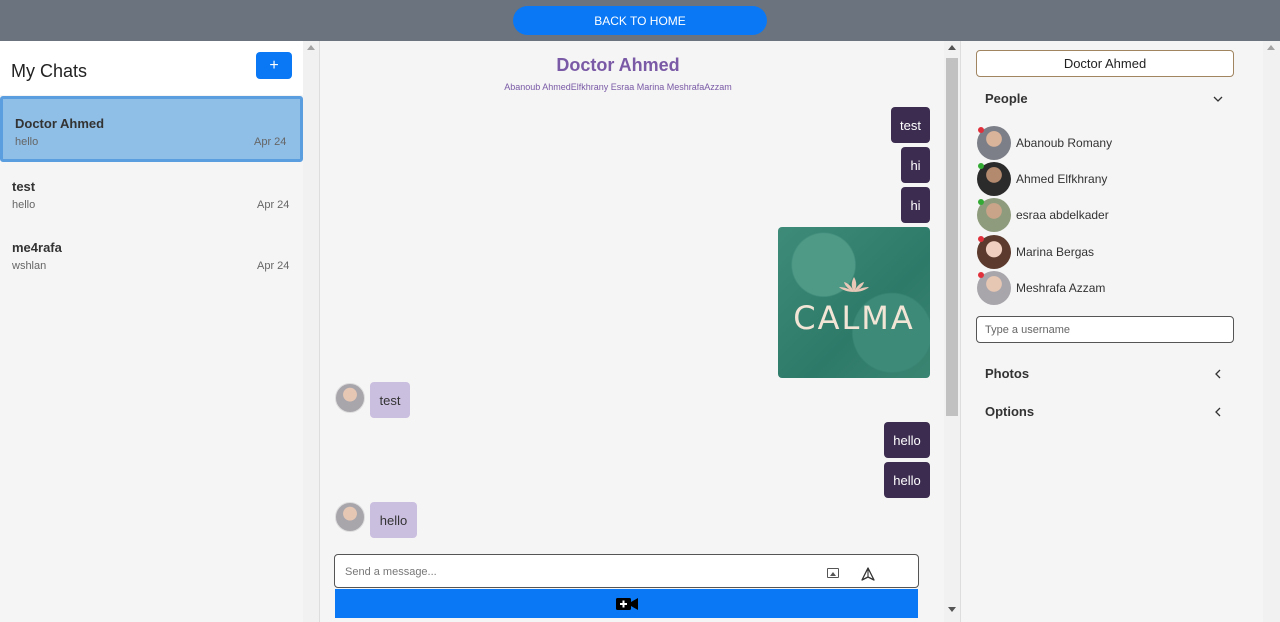 The width and height of the screenshot is (1280, 622). What do you see at coordinates (952, 609) in the screenshot?
I see `scroll-down-arrow-icon` at bounding box center [952, 609].